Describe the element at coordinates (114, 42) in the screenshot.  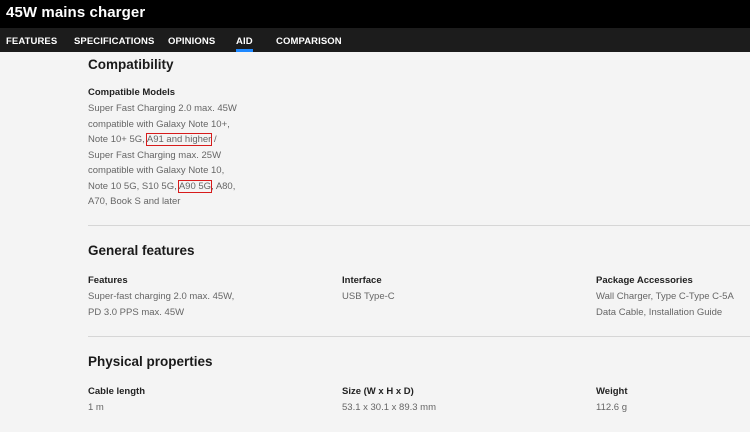
I see `tab-specifications: SPECIFICATIONS` at that location.